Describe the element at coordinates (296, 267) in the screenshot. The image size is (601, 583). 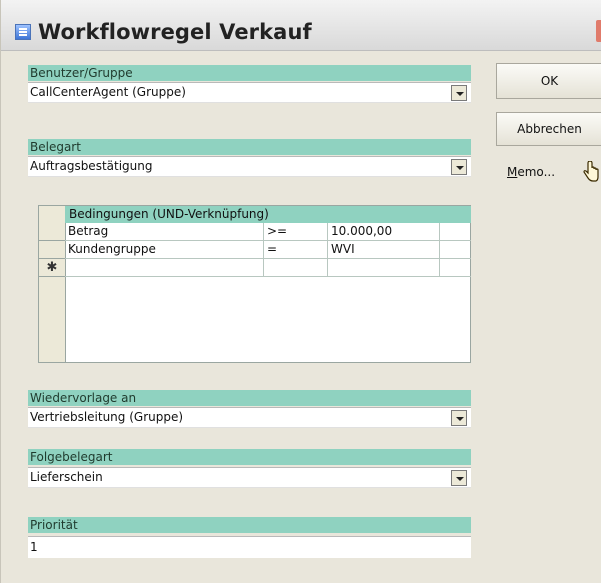
I see `condition-operator` at that location.